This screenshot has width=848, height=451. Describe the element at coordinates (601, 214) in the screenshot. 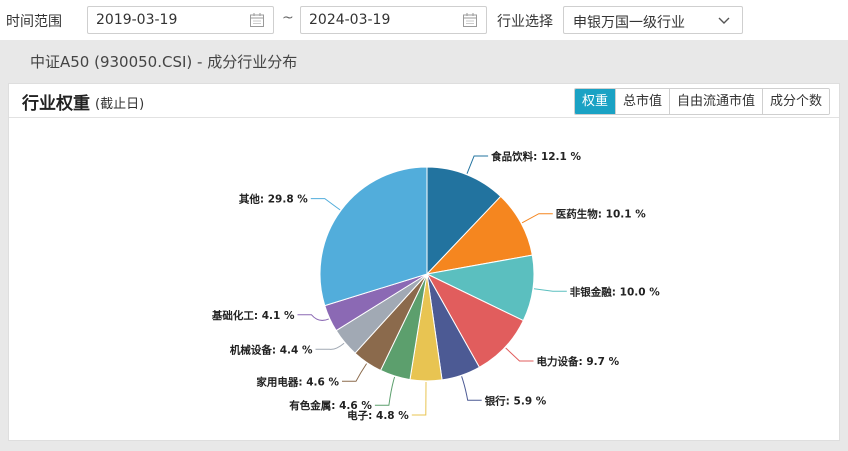

I see `slice-label: 医药生物: 10.1 %` at that location.